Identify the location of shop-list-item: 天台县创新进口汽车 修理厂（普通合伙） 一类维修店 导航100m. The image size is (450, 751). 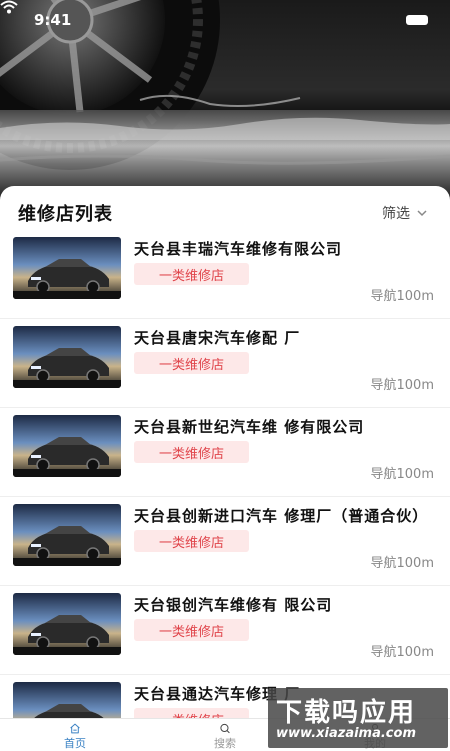
(225, 541).